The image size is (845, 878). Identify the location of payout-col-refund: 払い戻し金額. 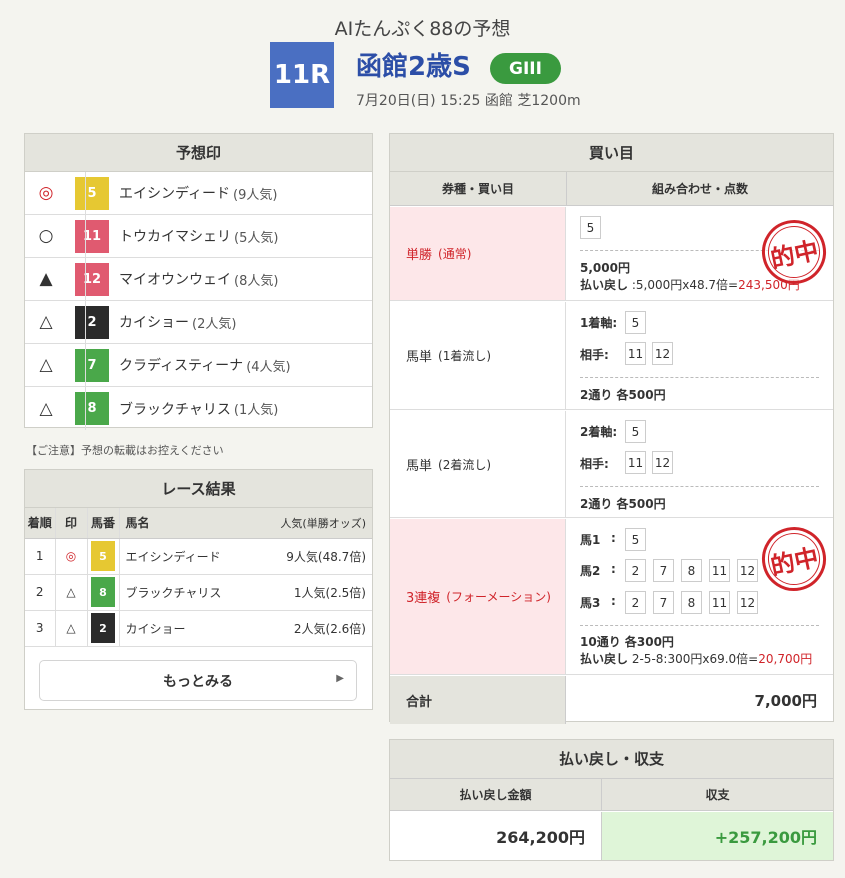
(496, 794).